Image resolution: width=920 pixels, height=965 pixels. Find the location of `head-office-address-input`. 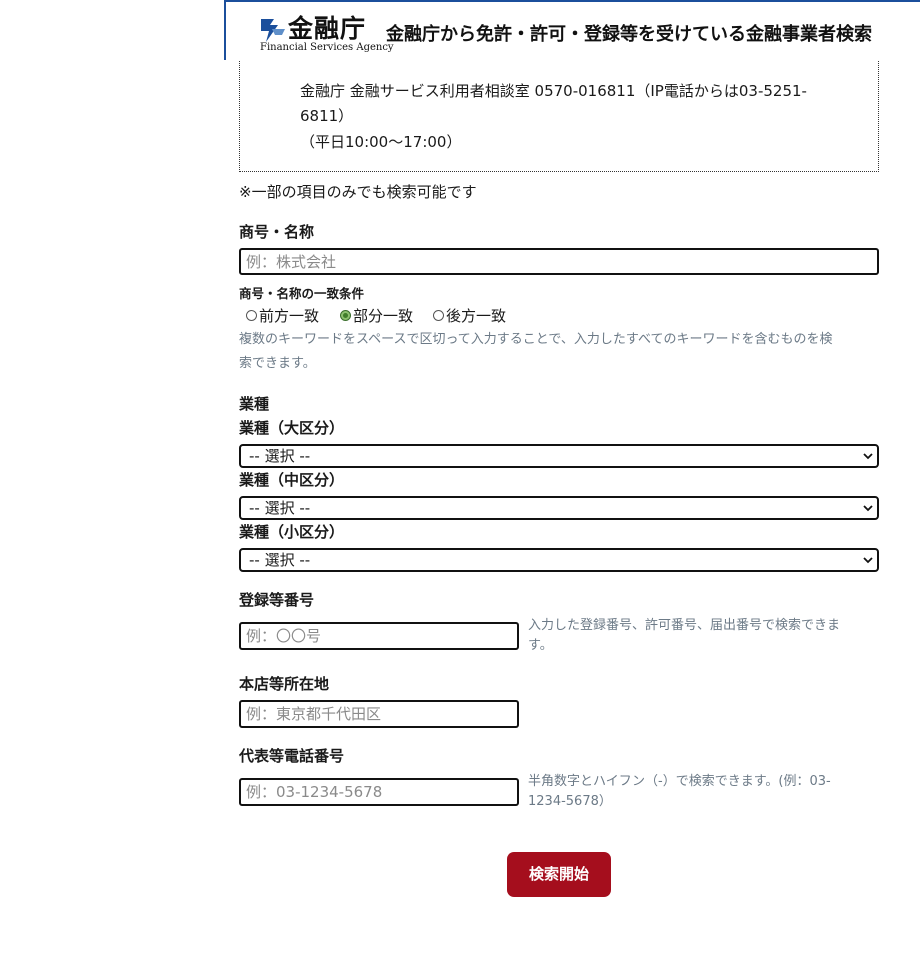

head-office-address-input is located at coordinates (379, 714).